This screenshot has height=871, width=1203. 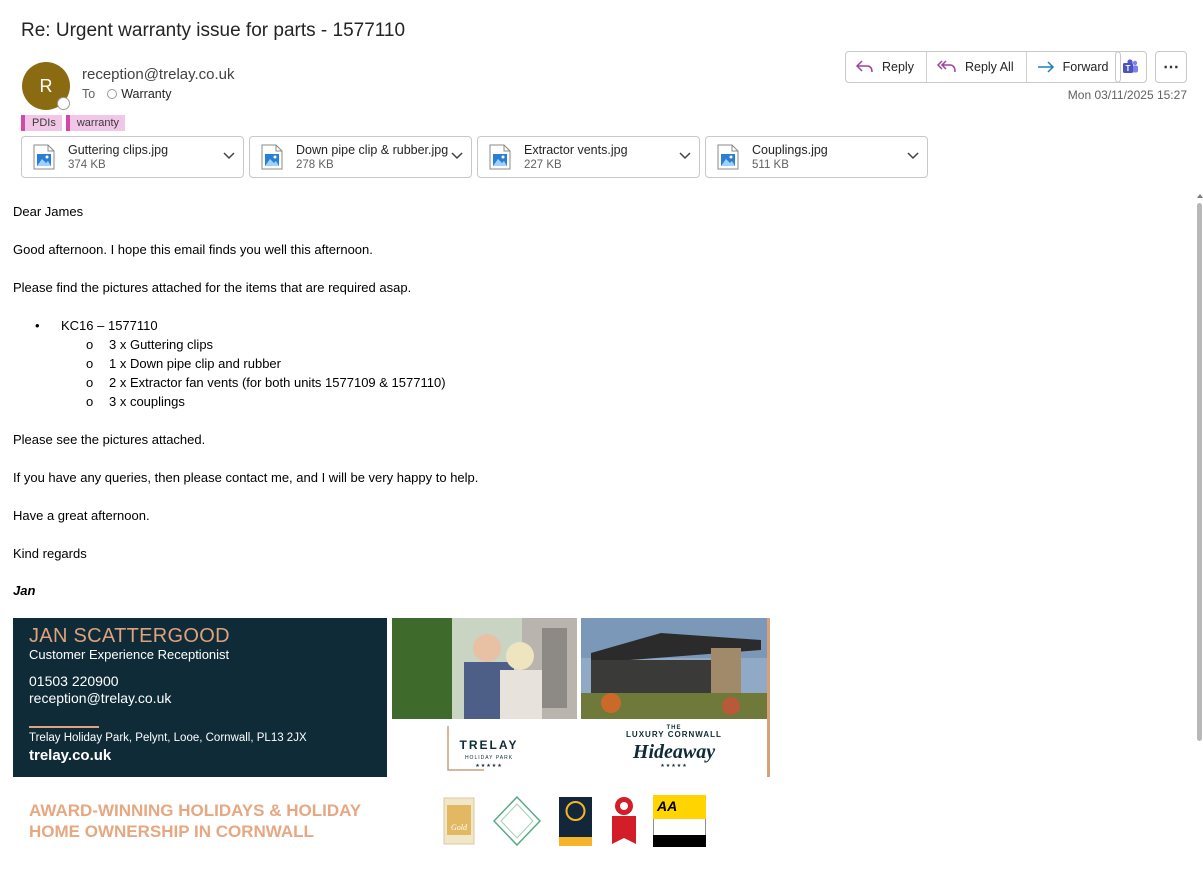 What do you see at coordinates (195, 810) in the screenshot?
I see `award-line: AWARD-WINNING HOLIDAYS & HOLIDAY` at bounding box center [195, 810].